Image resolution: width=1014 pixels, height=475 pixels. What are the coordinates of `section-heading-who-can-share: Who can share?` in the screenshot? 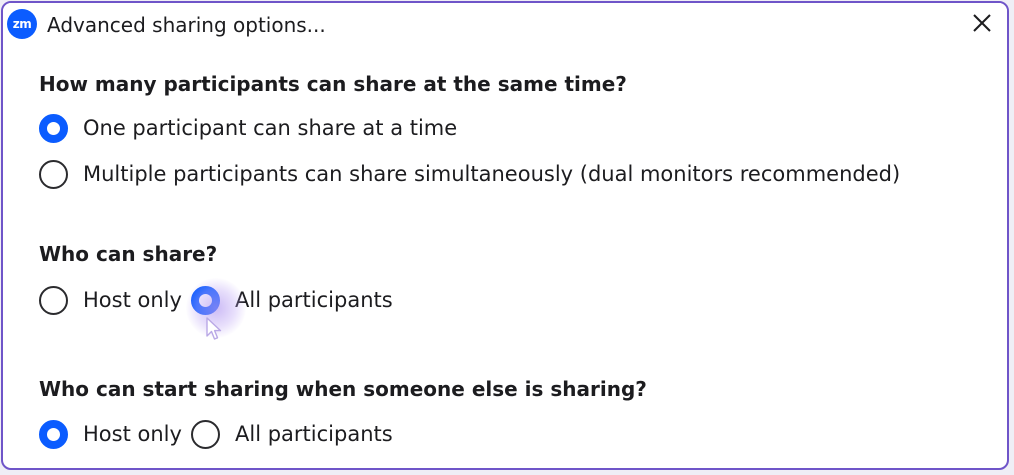 It's located at (128, 254).